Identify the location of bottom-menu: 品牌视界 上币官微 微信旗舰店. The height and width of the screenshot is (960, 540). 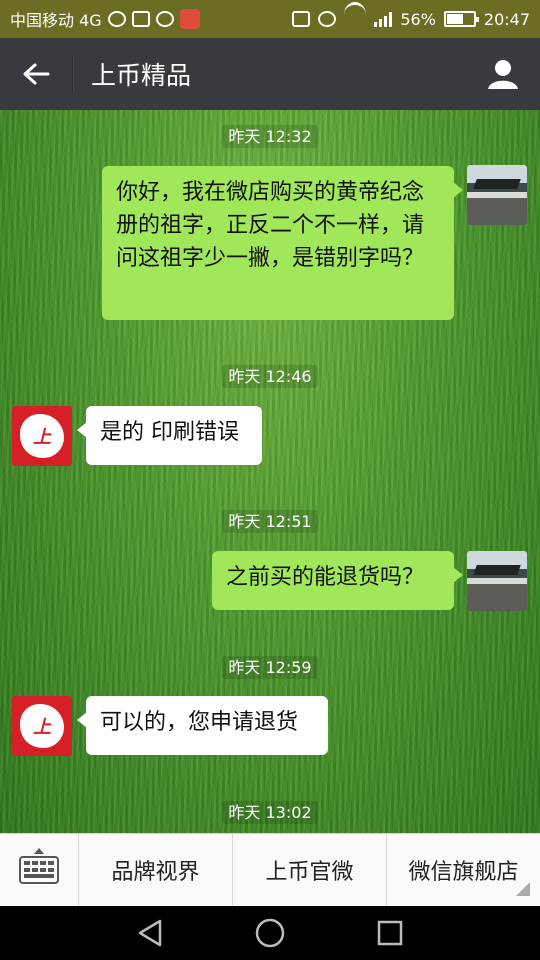
(270, 869).